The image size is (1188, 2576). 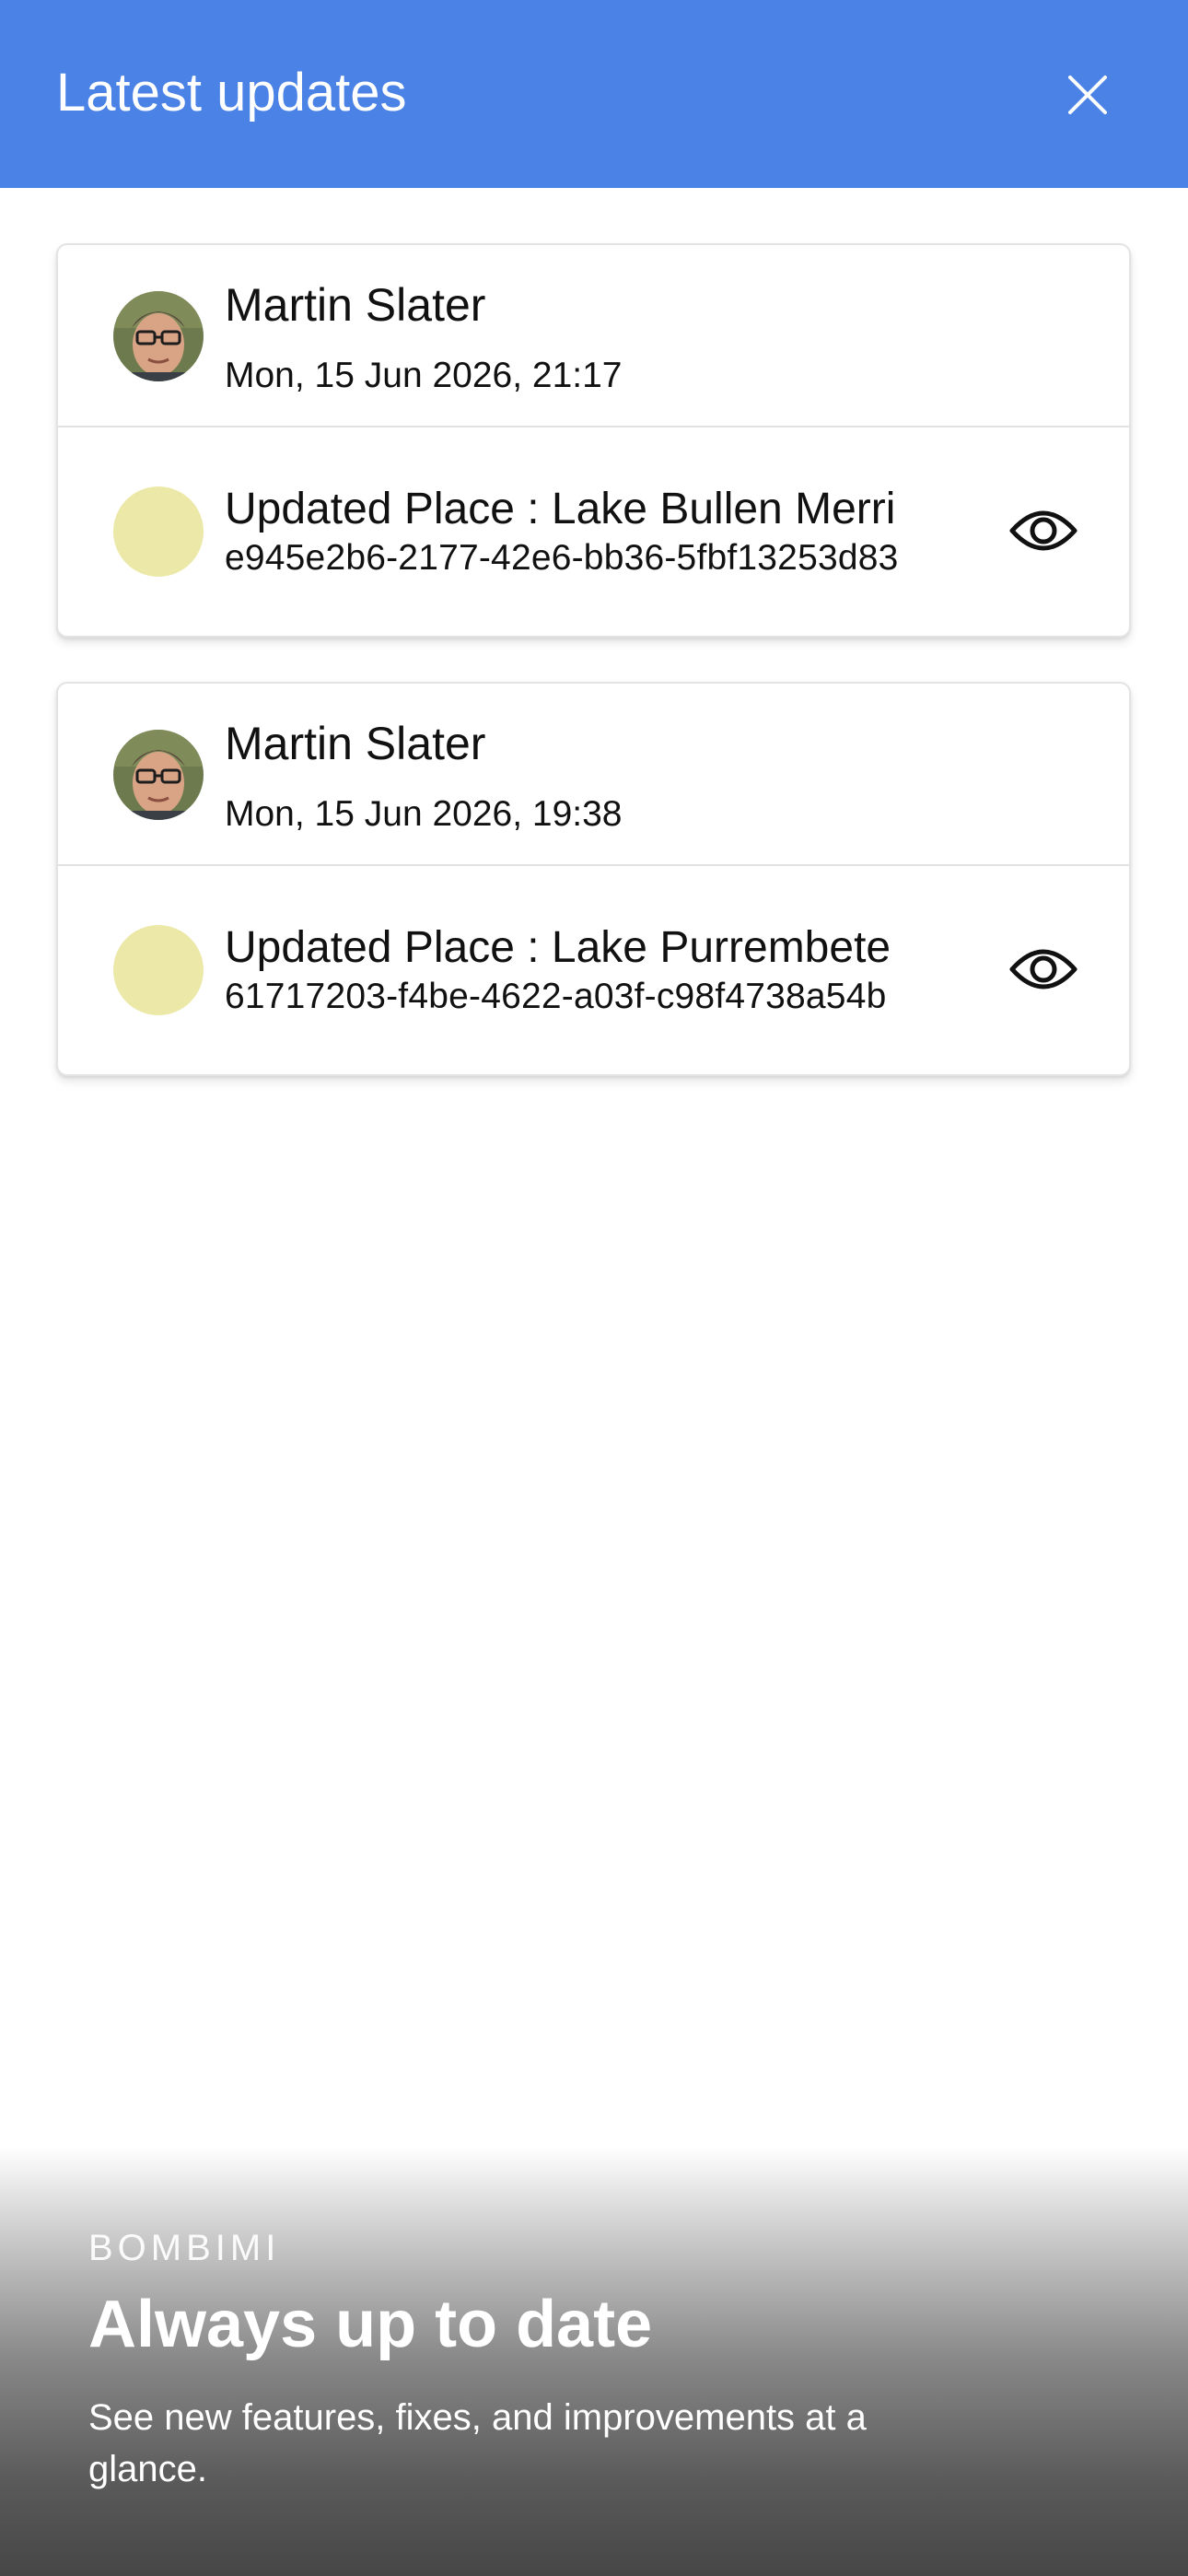 What do you see at coordinates (560, 509) in the screenshot?
I see `update-title: Updated Place : Lake Bullen Merri` at bounding box center [560, 509].